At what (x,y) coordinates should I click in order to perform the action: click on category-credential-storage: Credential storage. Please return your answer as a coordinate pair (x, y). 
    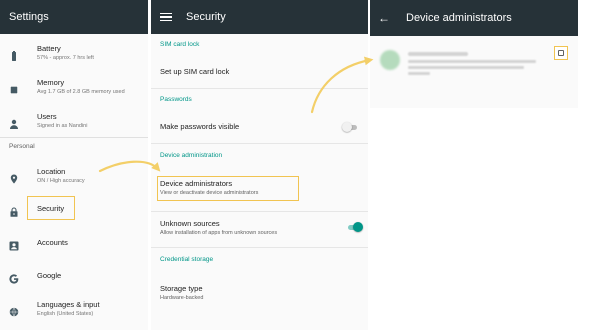
    Looking at the image, I should click on (187, 259).